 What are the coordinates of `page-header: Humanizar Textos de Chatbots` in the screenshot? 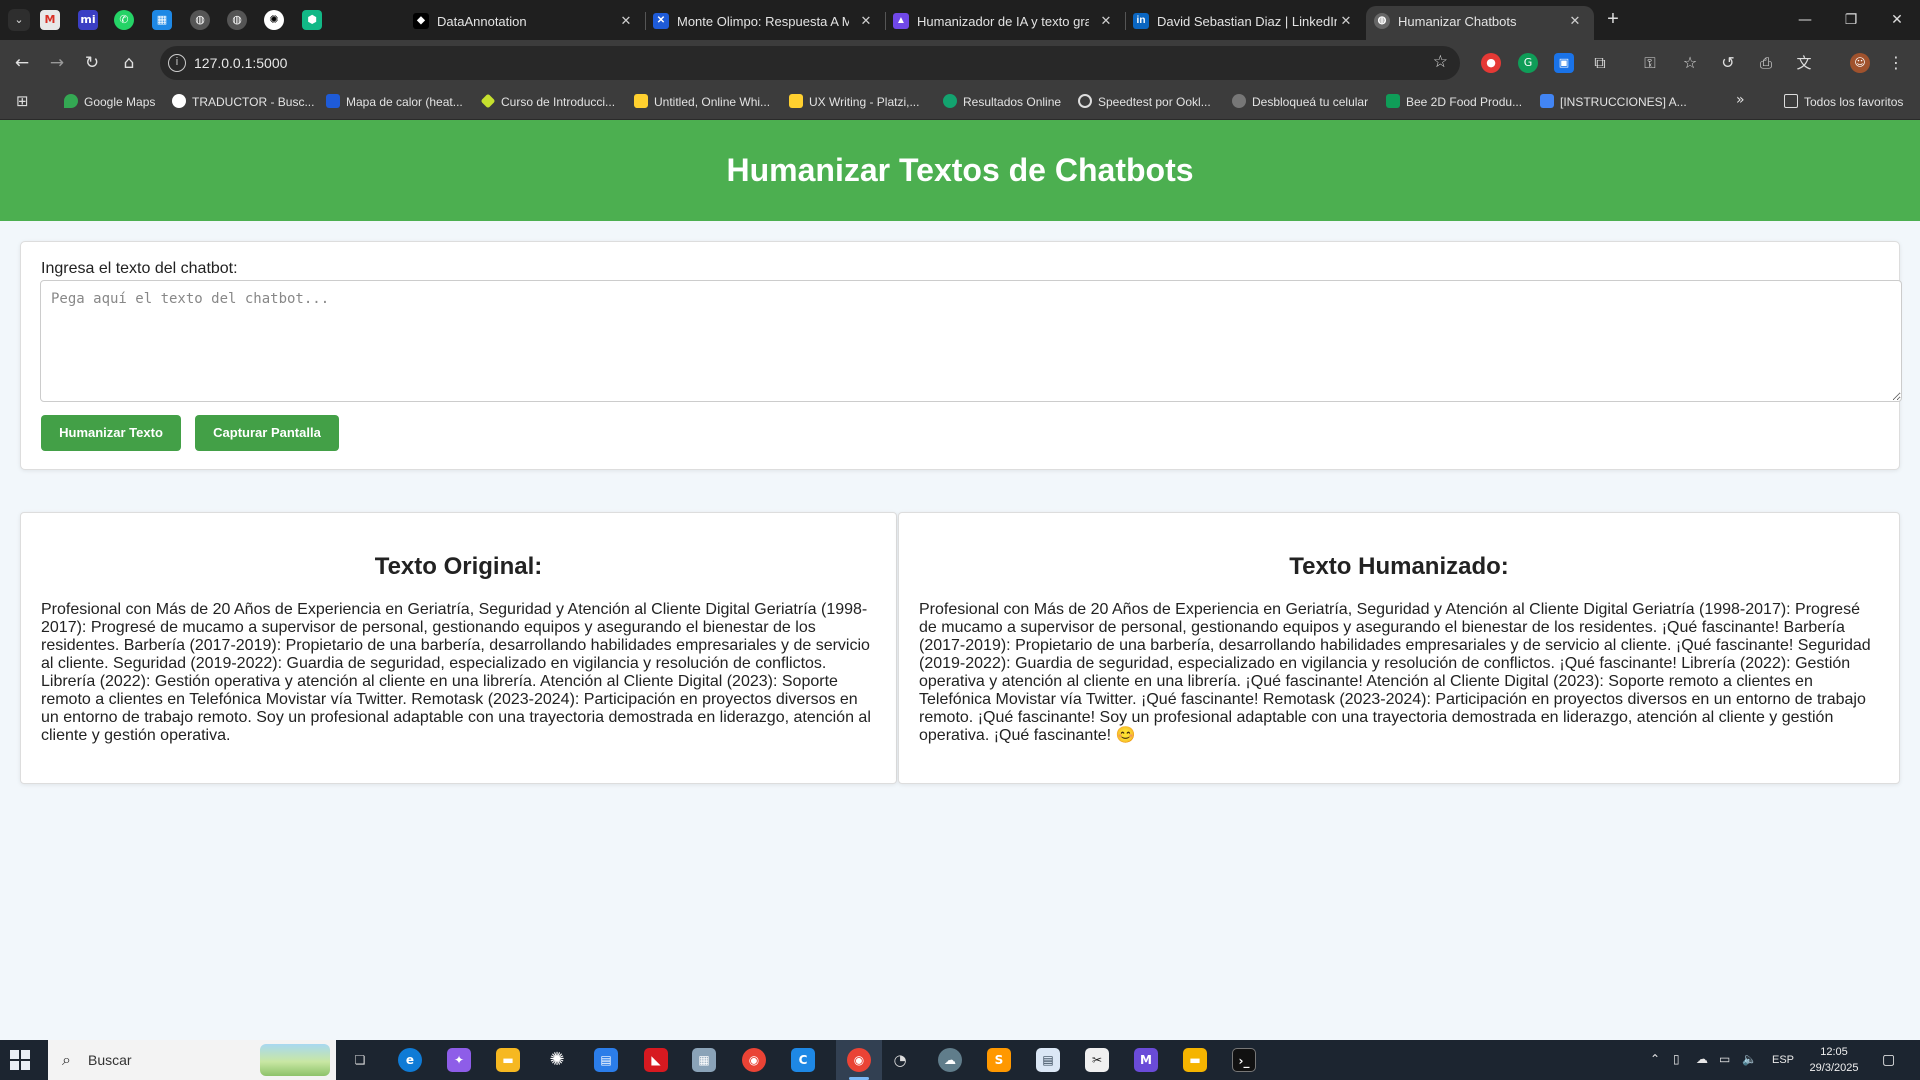 It's located at (960, 170).